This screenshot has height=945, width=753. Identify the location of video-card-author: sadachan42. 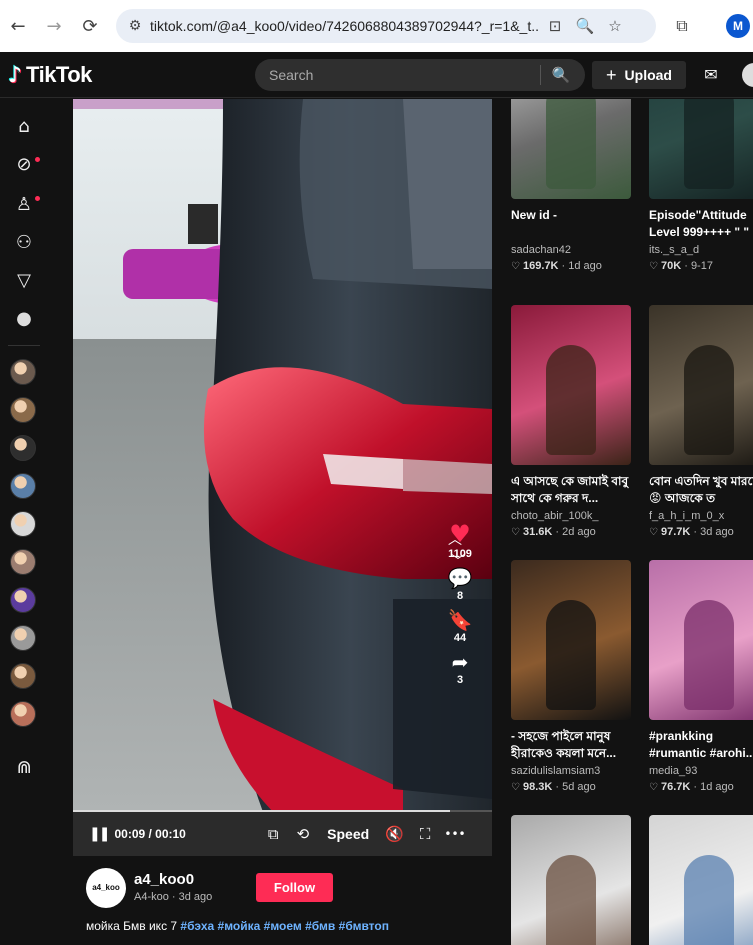
(571, 250).